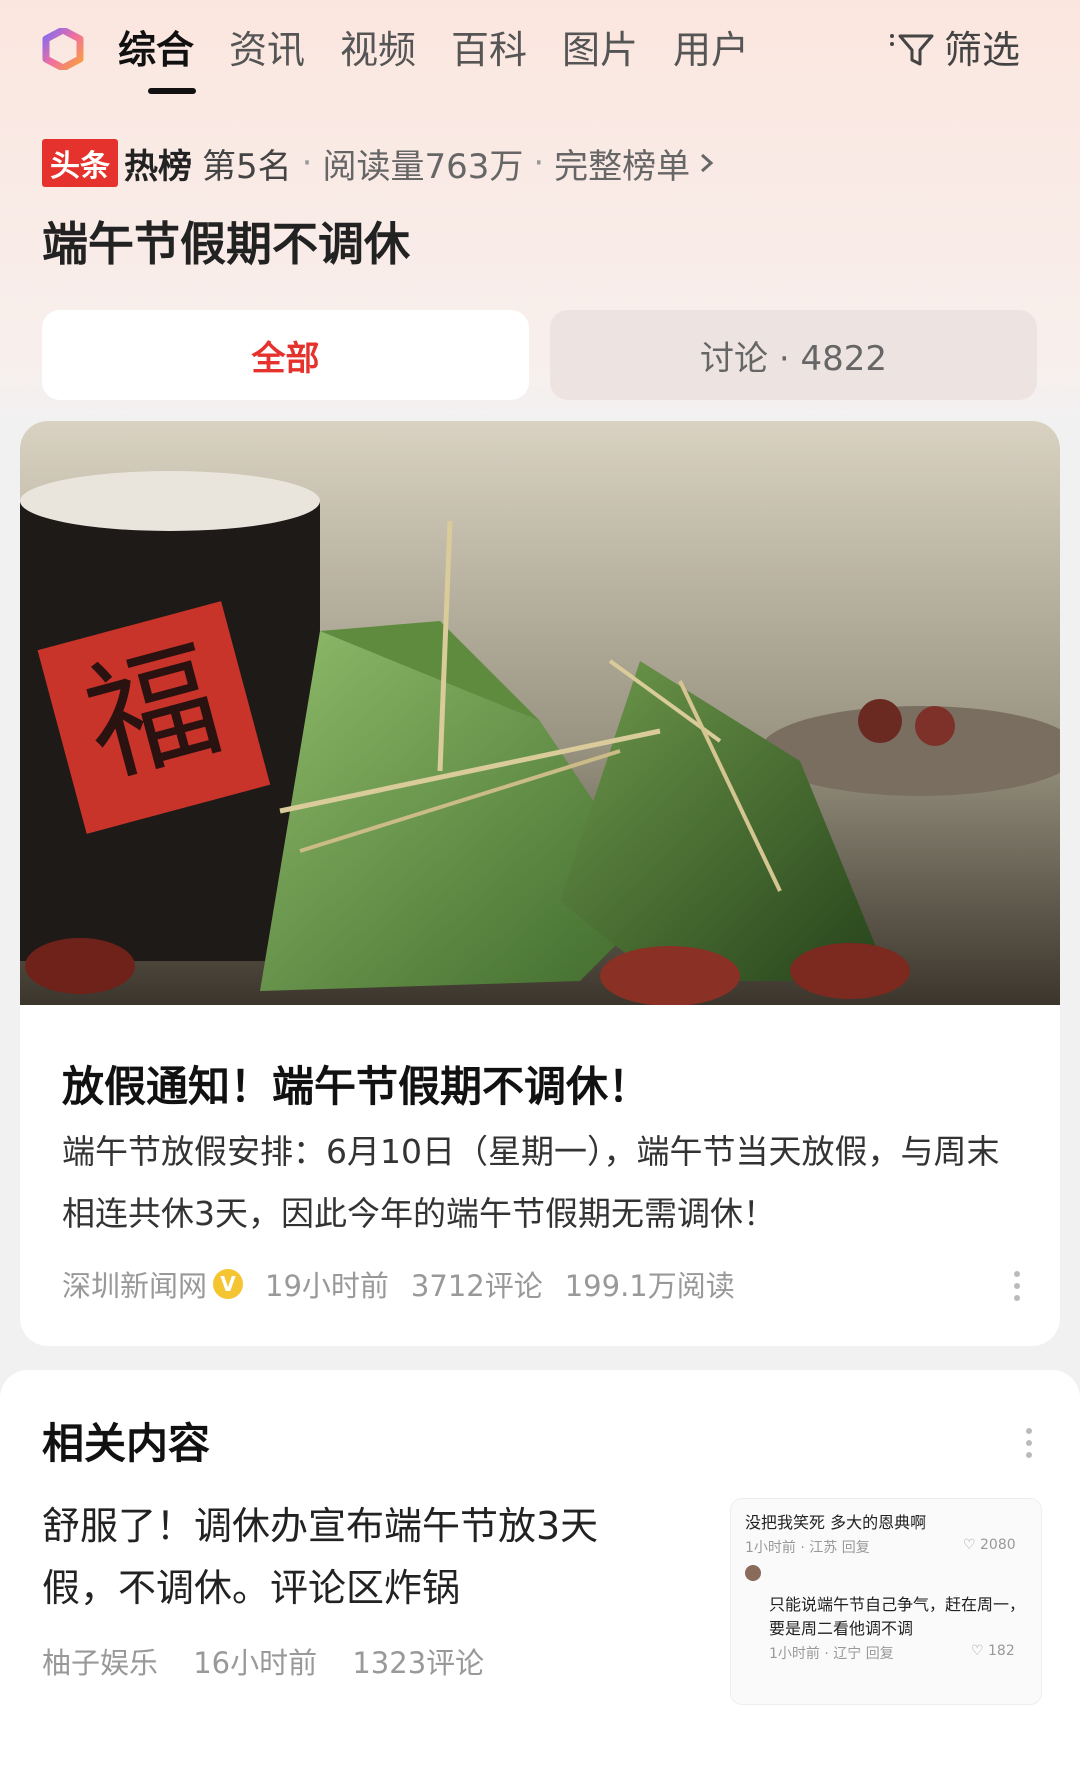 This screenshot has width=1080, height=1770. What do you see at coordinates (711, 50) in the screenshot?
I see `tab-users: 用户` at bounding box center [711, 50].